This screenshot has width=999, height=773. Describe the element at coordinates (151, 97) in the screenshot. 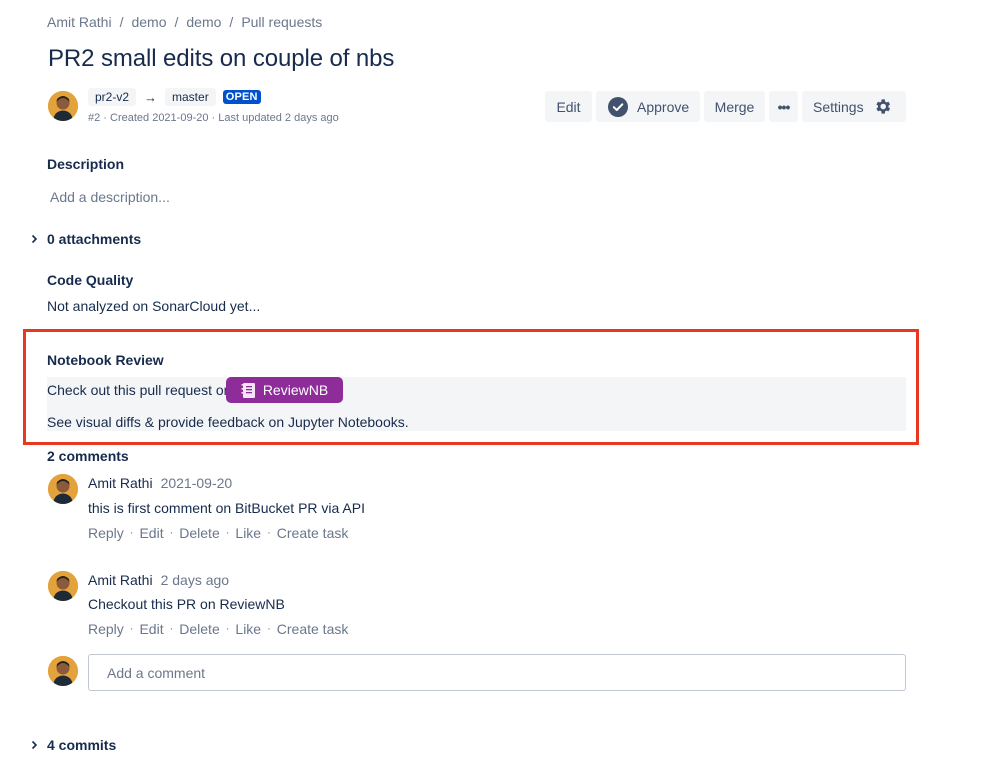

I see `arrow-right-icon: →` at that location.